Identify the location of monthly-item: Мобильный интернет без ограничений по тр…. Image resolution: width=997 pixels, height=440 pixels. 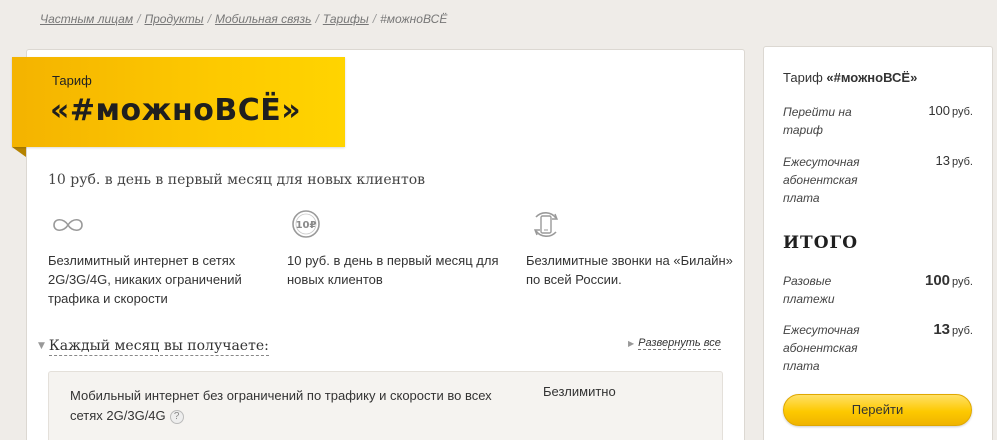
(385, 405).